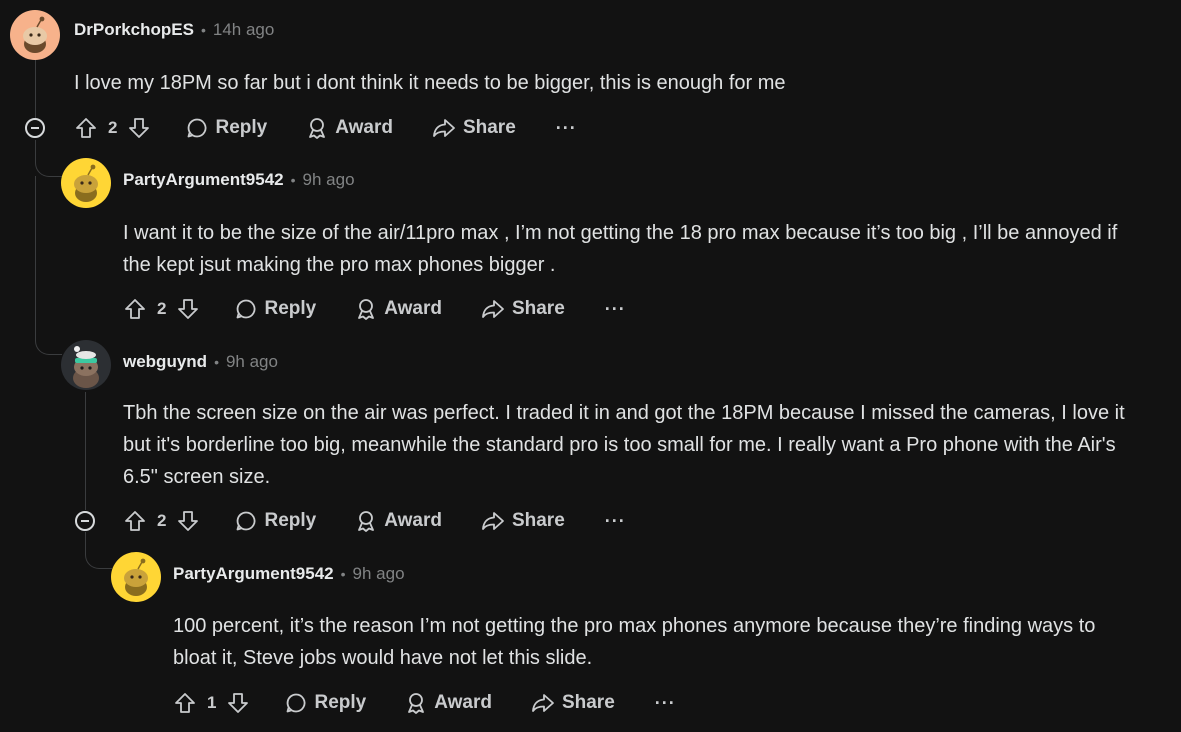 The width and height of the screenshot is (1181, 732). I want to click on thread-line-level2, so click(85, 451).